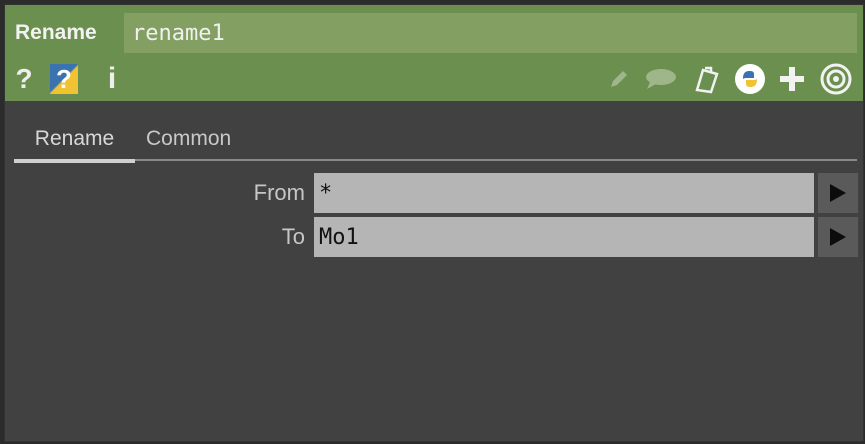 This screenshot has width=865, height=444. I want to click on active-tab-indicator, so click(74, 161).